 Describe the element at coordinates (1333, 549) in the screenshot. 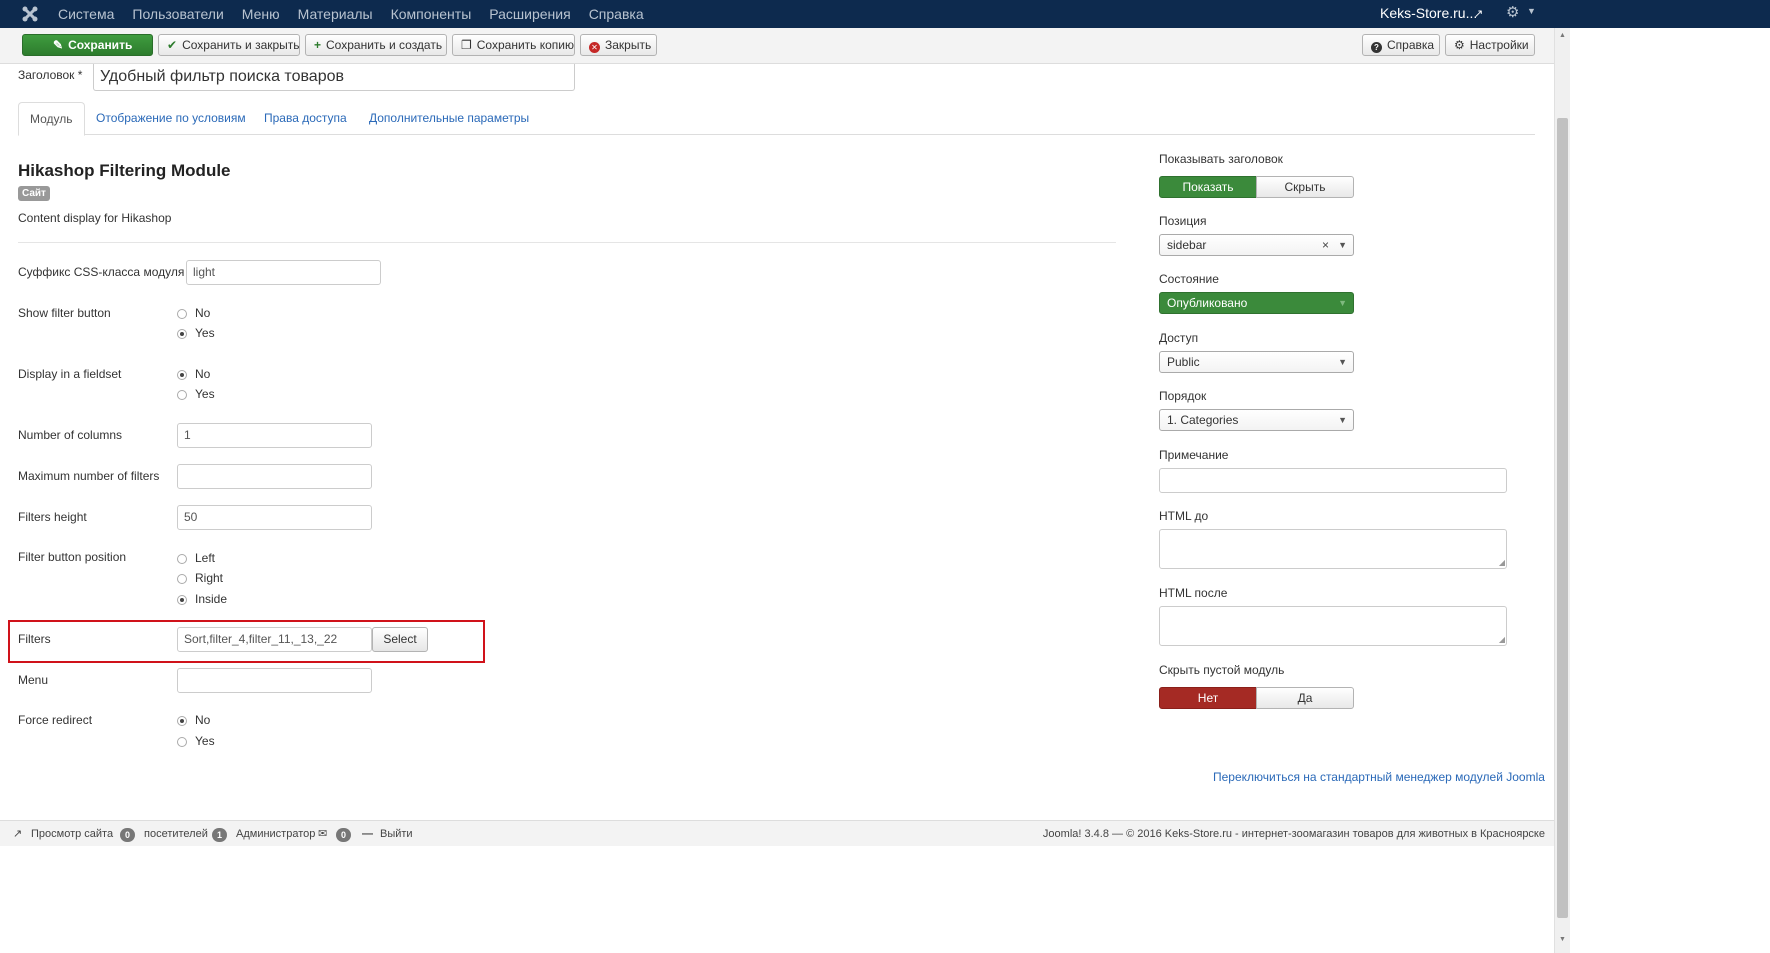

I see `html-before-textarea: ◢` at that location.